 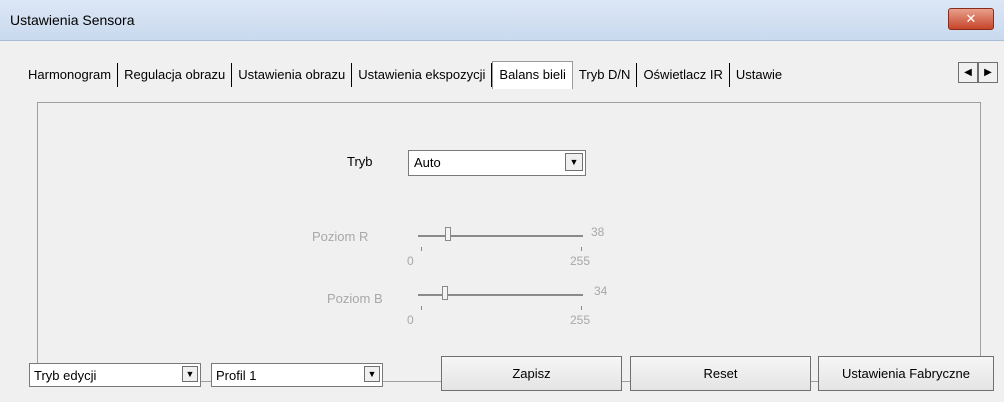 I want to click on arrow-left-icon: ◀, so click(x=968, y=72).